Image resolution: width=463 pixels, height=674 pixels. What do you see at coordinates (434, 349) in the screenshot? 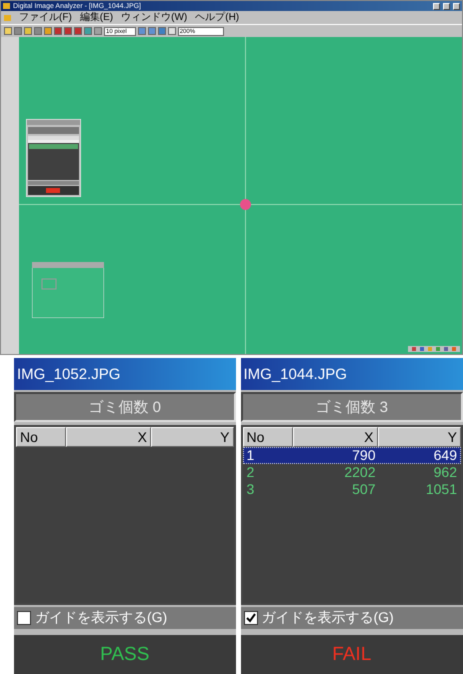
I see `tray-icons-drawing` at bounding box center [434, 349].